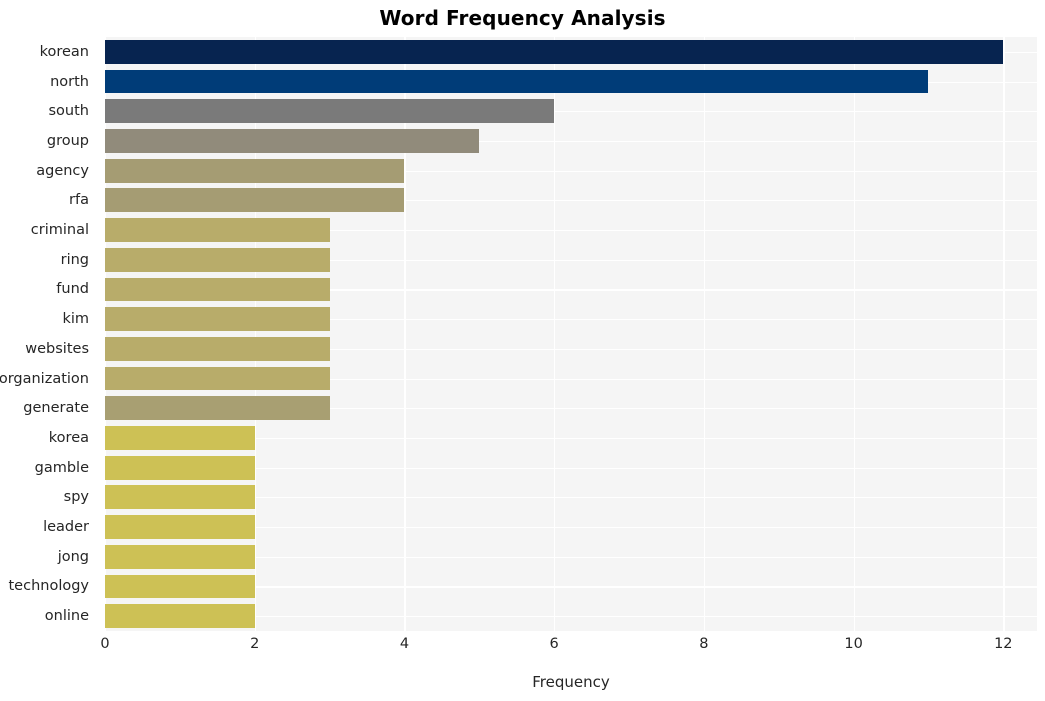 The image size is (1045, 701). What do you see at coordinates (180, 467) in the screenshot?
I see `bar-gamble` at bounding box center [180, 467].